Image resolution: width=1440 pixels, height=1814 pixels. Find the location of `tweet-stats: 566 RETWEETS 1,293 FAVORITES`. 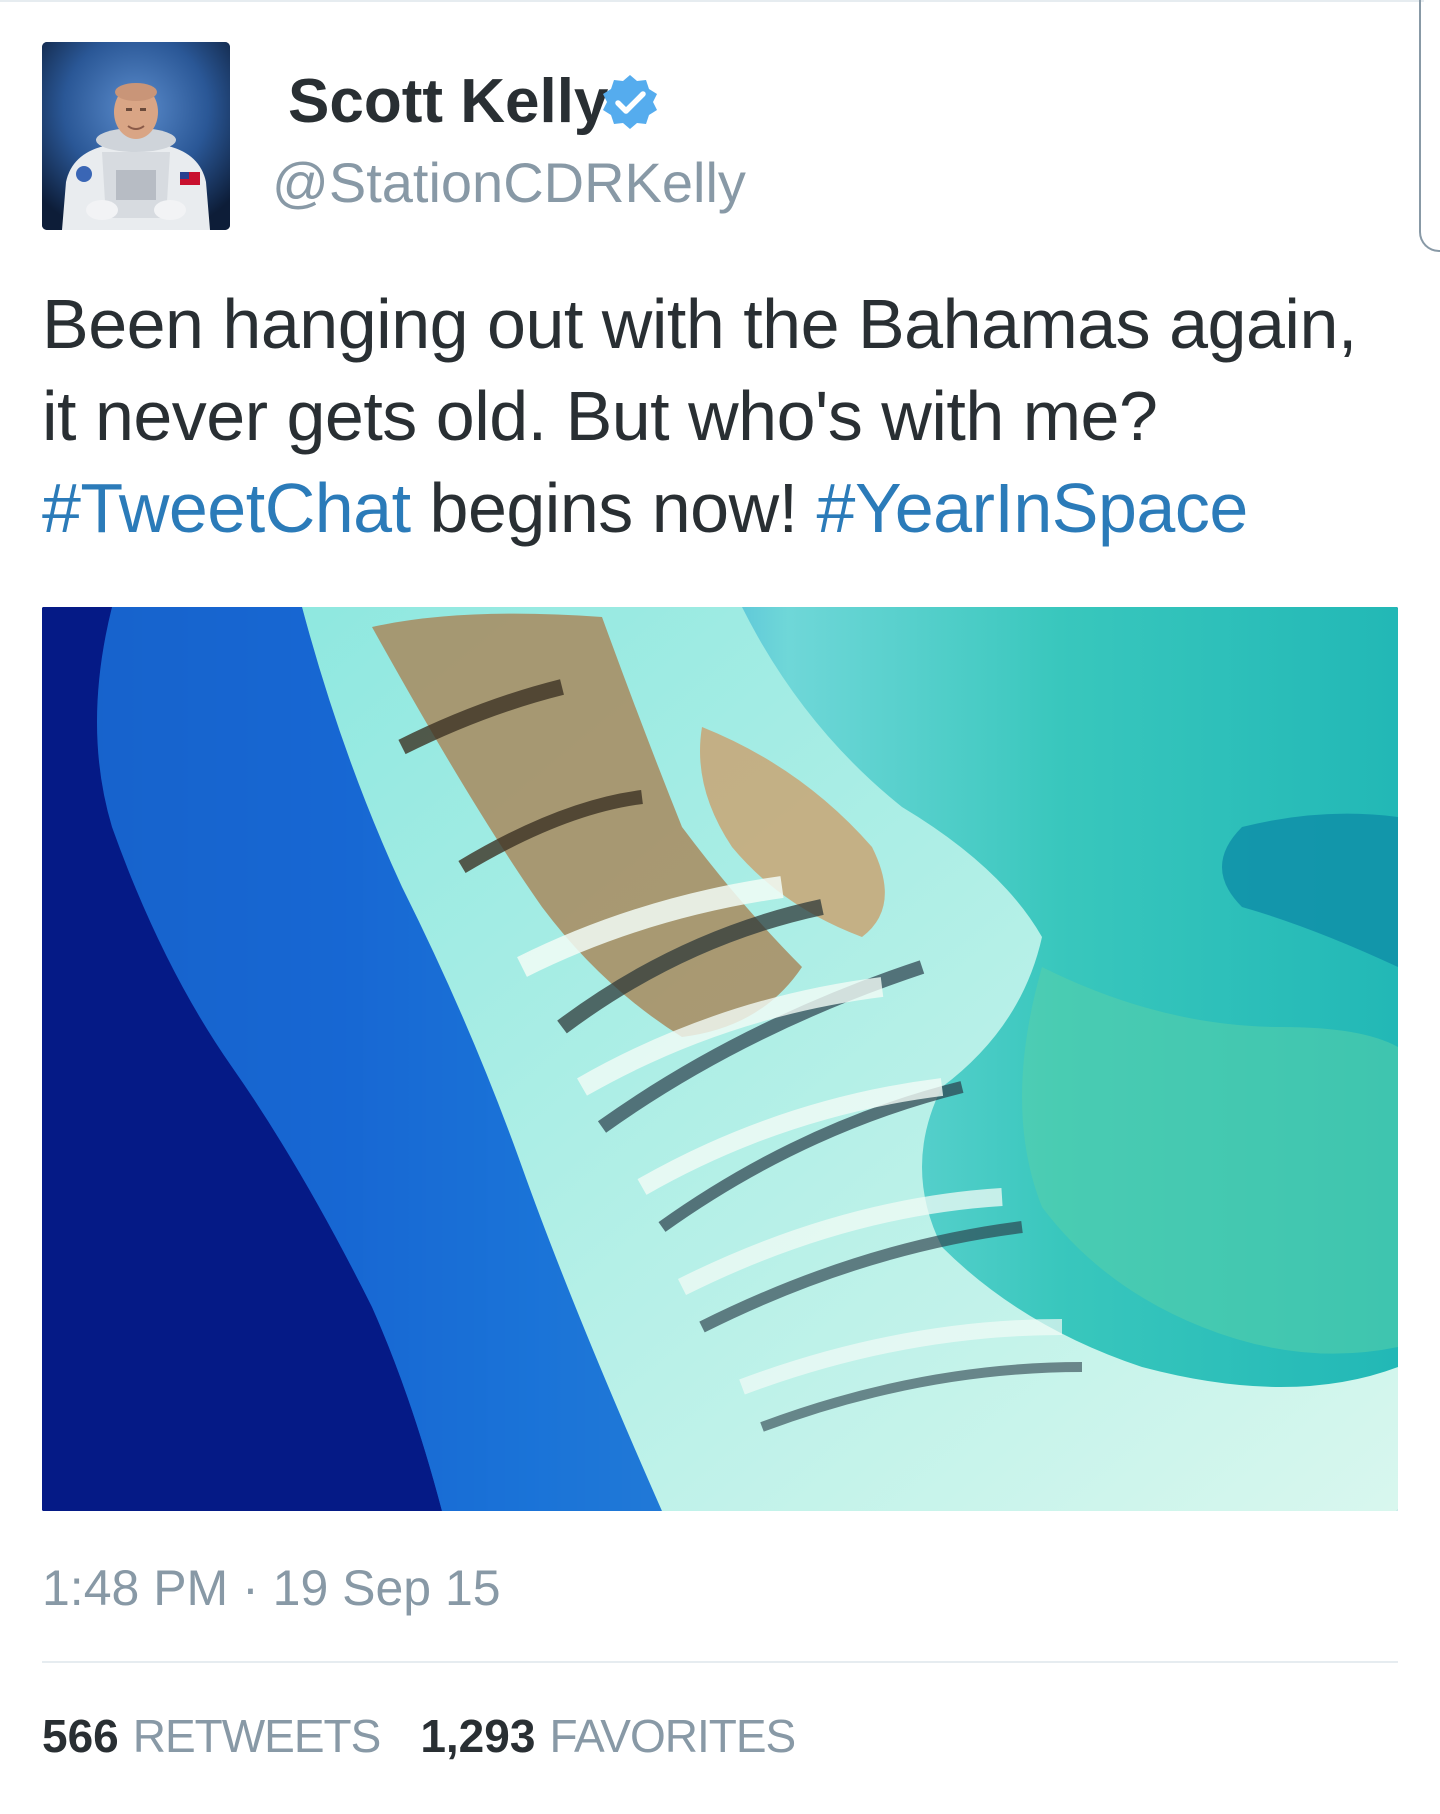

tweet-stats: 566 RETWEETS 1,293 FAVORITES is located at coordinates (438, 1736).